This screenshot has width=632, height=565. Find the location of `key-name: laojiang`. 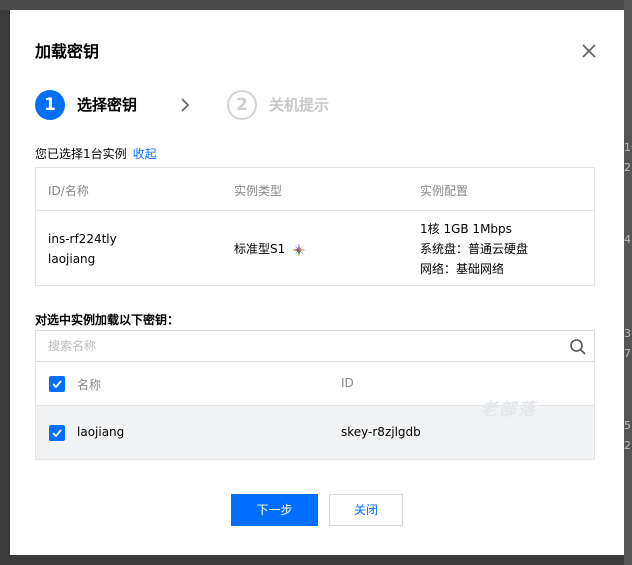

key-name: laojiang is located at coordinates (101, 432).